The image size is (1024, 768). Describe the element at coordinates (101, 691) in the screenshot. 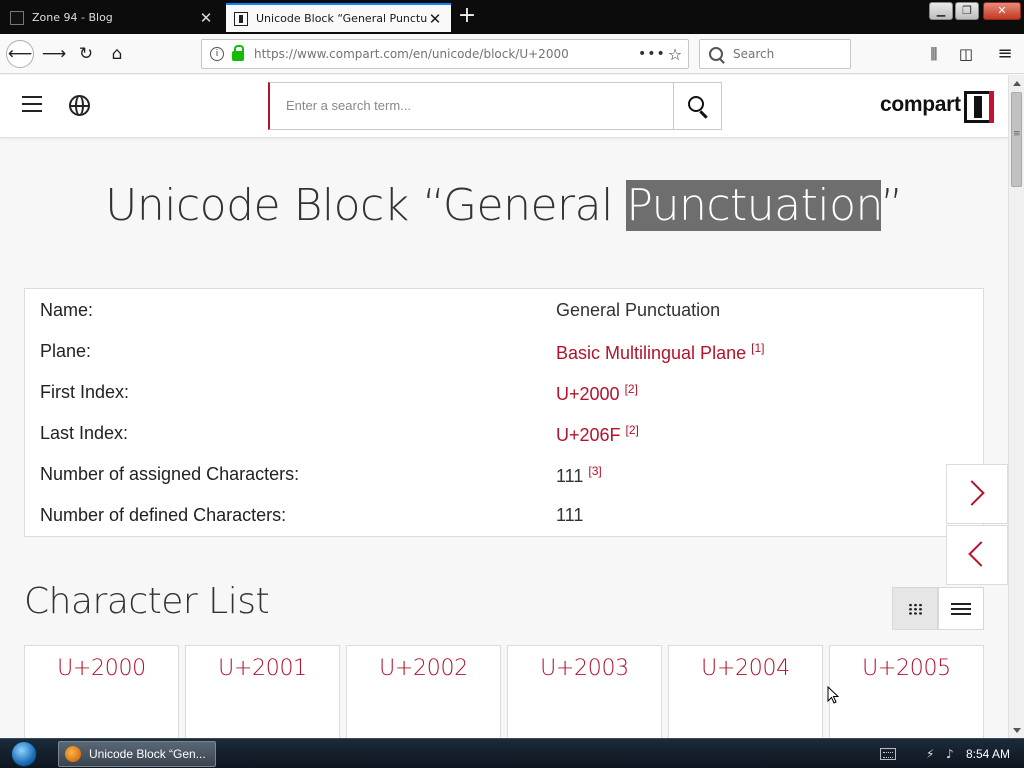

I see `character-tile: U+2000` at that location.